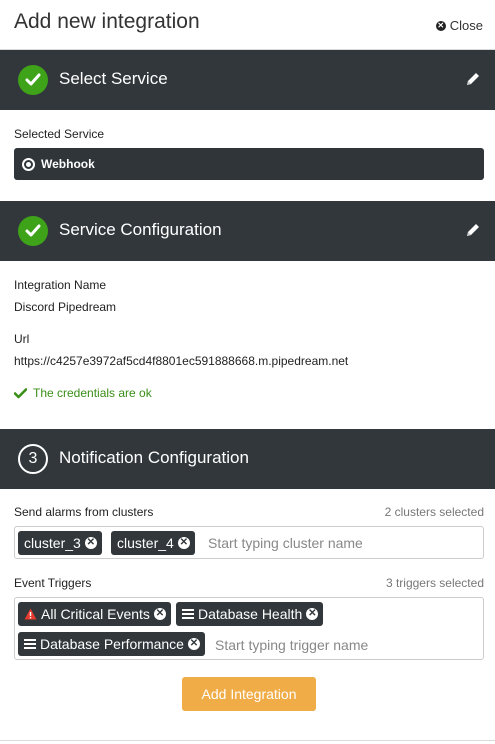 The image size is (495, 744). Describe the element at coordinates (59, 134) in the screenshot. I see `selected-service-label: Selected Service` at that location.